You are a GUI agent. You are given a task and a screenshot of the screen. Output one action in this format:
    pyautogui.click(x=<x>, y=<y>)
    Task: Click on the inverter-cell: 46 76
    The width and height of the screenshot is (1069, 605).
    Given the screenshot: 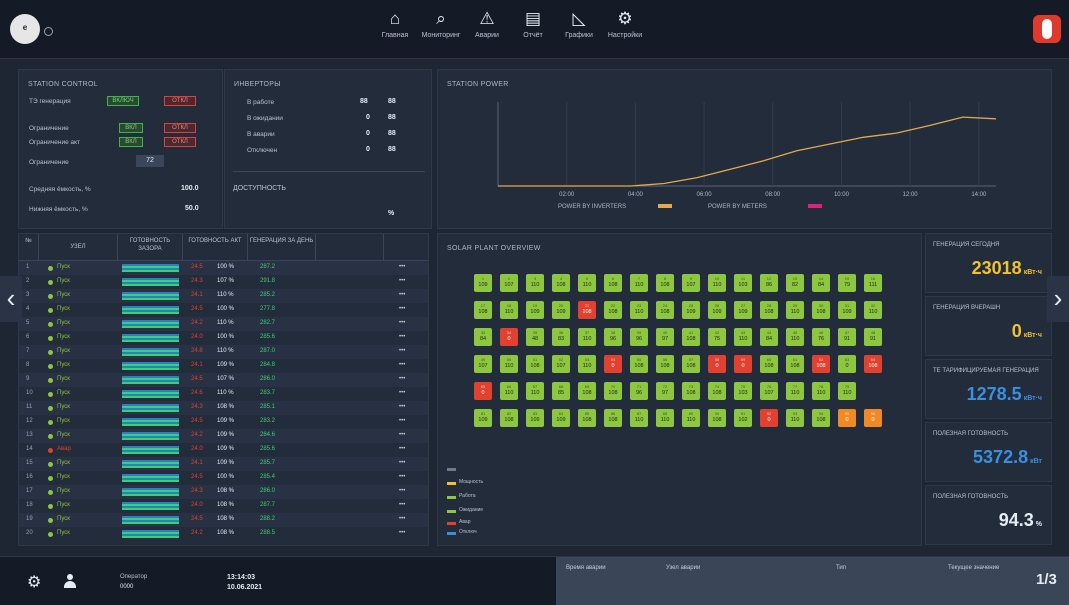 What is the action you would take?
    pyautogui.click(x=821, y=337)
    